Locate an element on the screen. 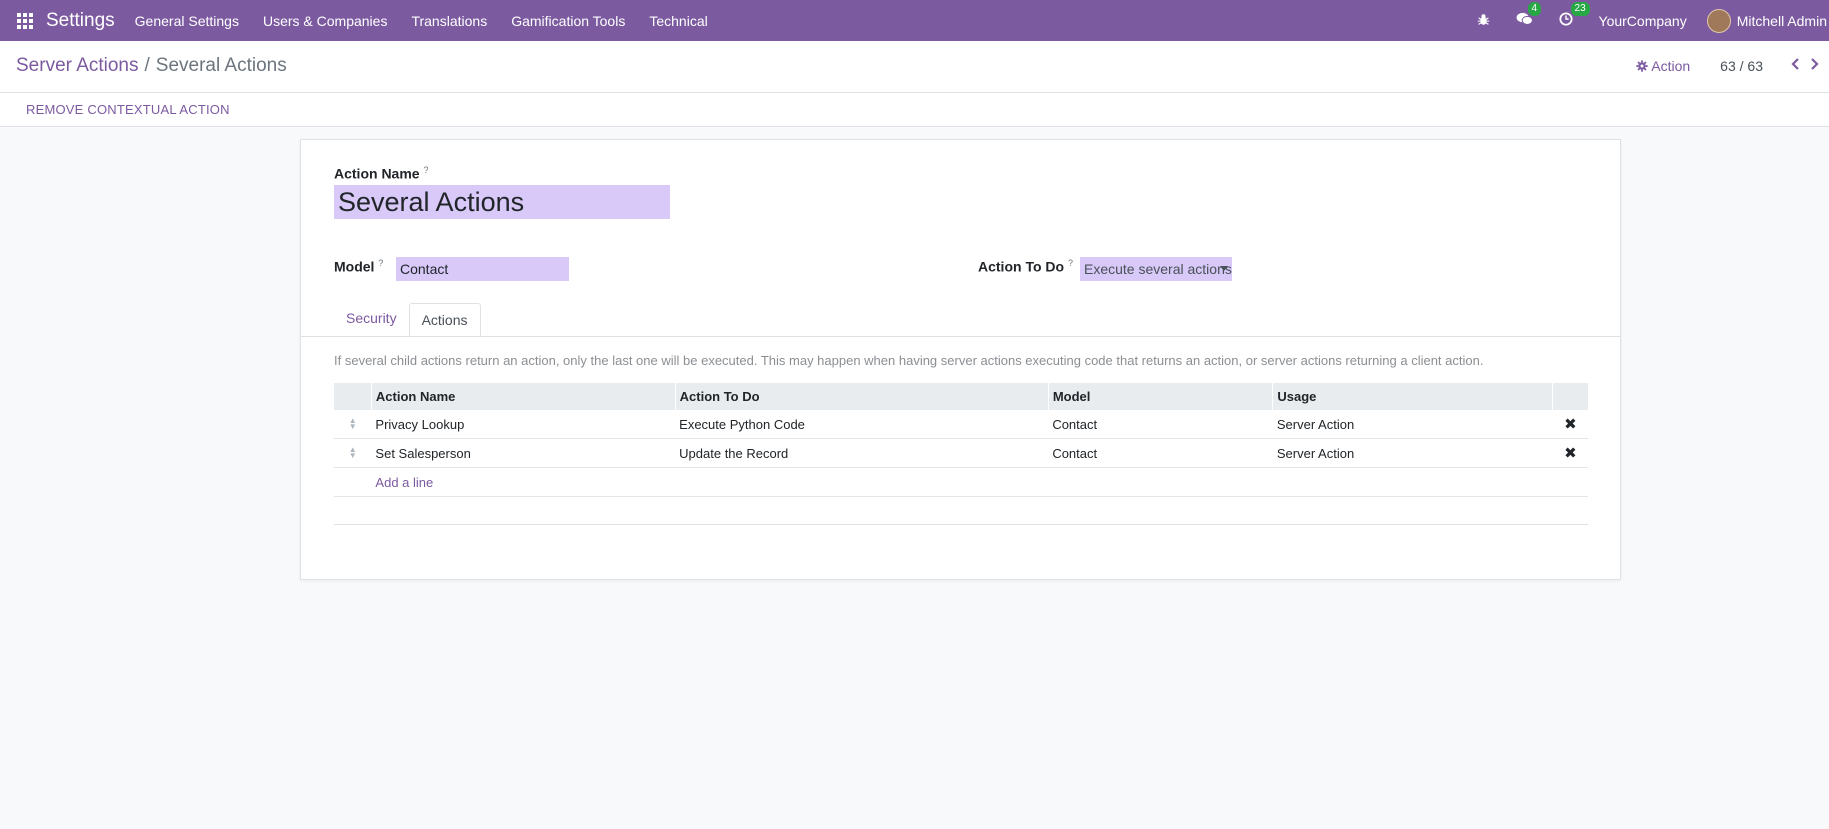 The image size is (1829, 829). control-panel-right: Action 63 / 63 is located at coordinates (1727, 65).